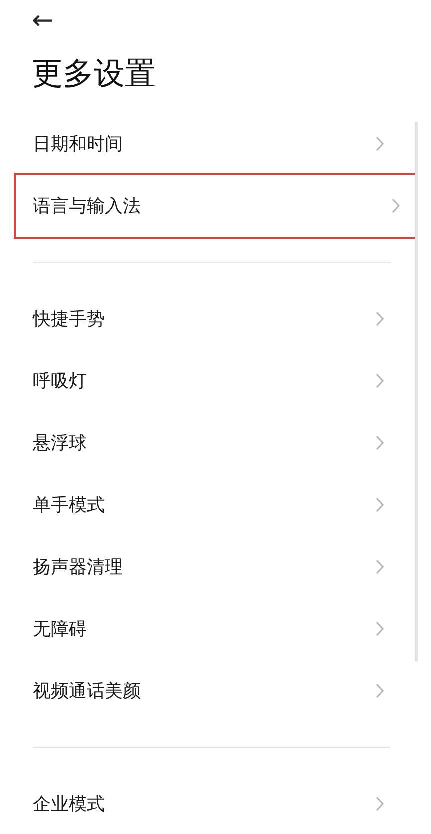 This screenshot has height=834, width=431. Describe the element at coordinates (207, 319) in the screenshot. I see `settings-item: 快捷手势` at that location.